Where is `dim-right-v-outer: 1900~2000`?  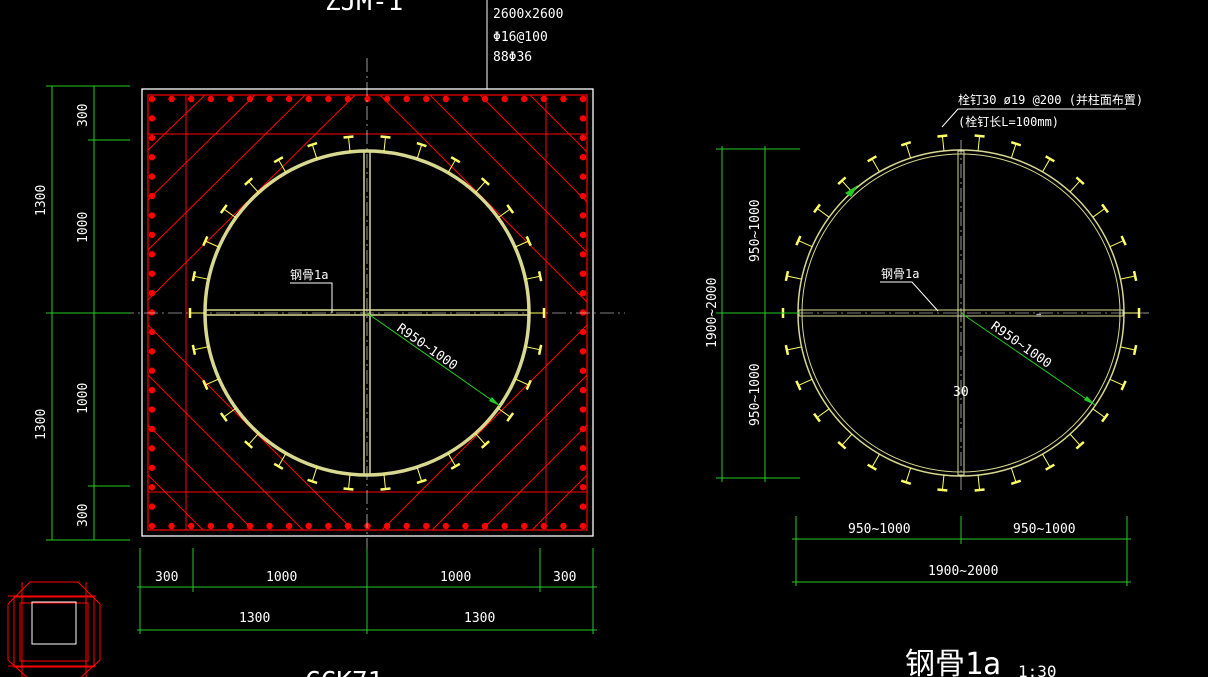
dim-right-v-outer: 1900~2000 is located at coordinates (712, 313).